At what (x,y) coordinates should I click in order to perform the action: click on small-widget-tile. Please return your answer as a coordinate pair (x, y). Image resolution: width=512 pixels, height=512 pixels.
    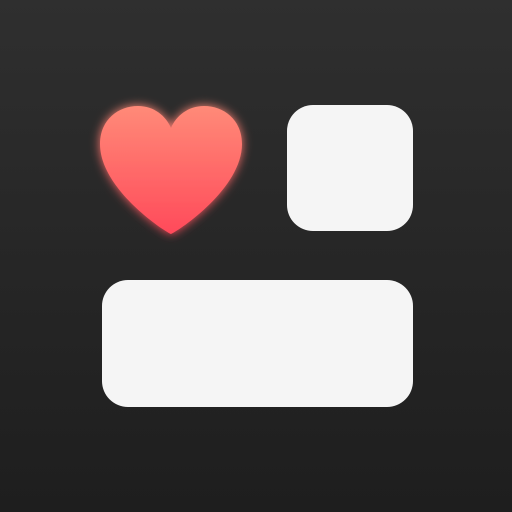
    Looking at the image, I should click on (350, 168).